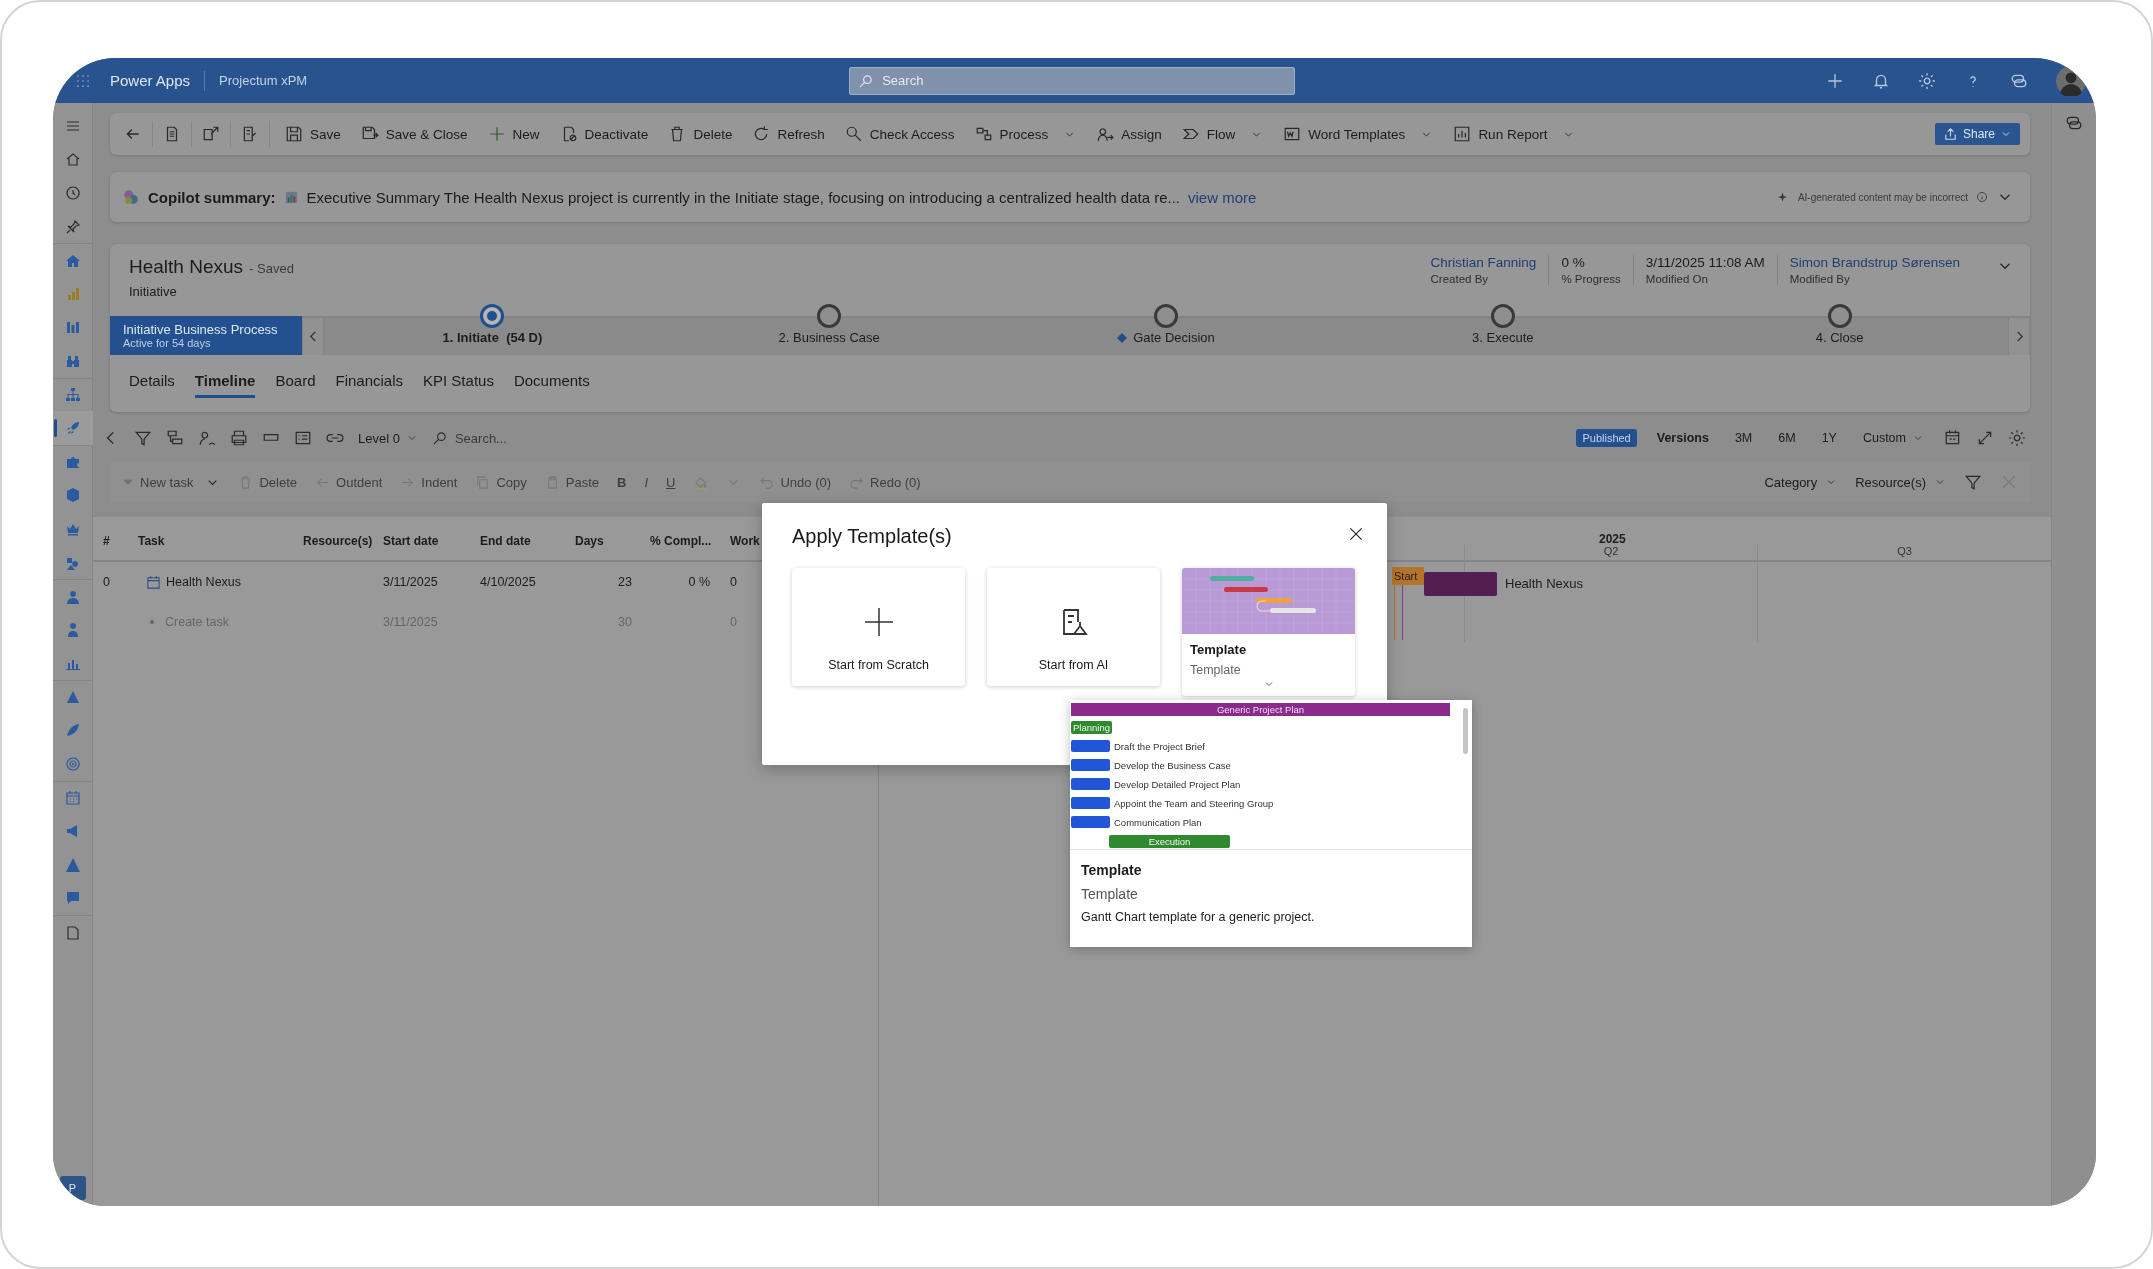 The height and width of the screenshot is (1269, 2153). I want to click on person-arrow-icon, so click(1105, 134).